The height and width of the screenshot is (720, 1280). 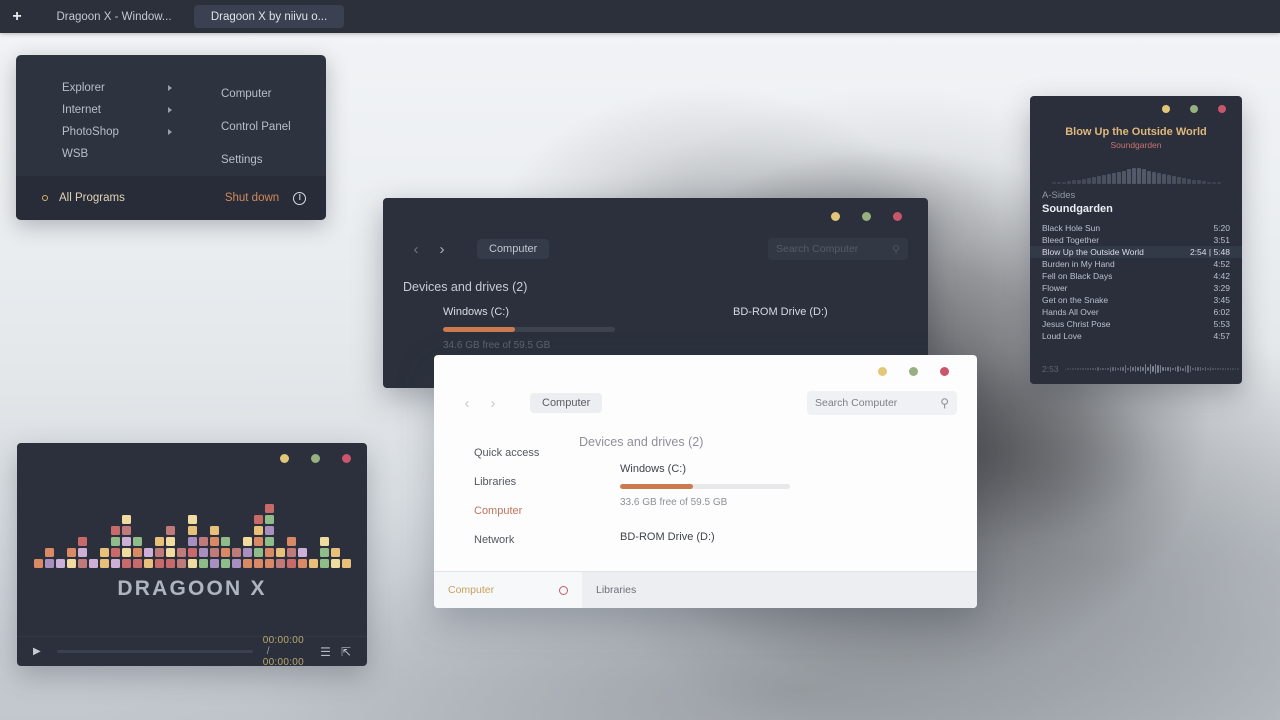 What do you see at coordinates (526, 481) in the screenshot?
I see `sidebar-item-libraries: Libraries` at bounding box center [526, 481].